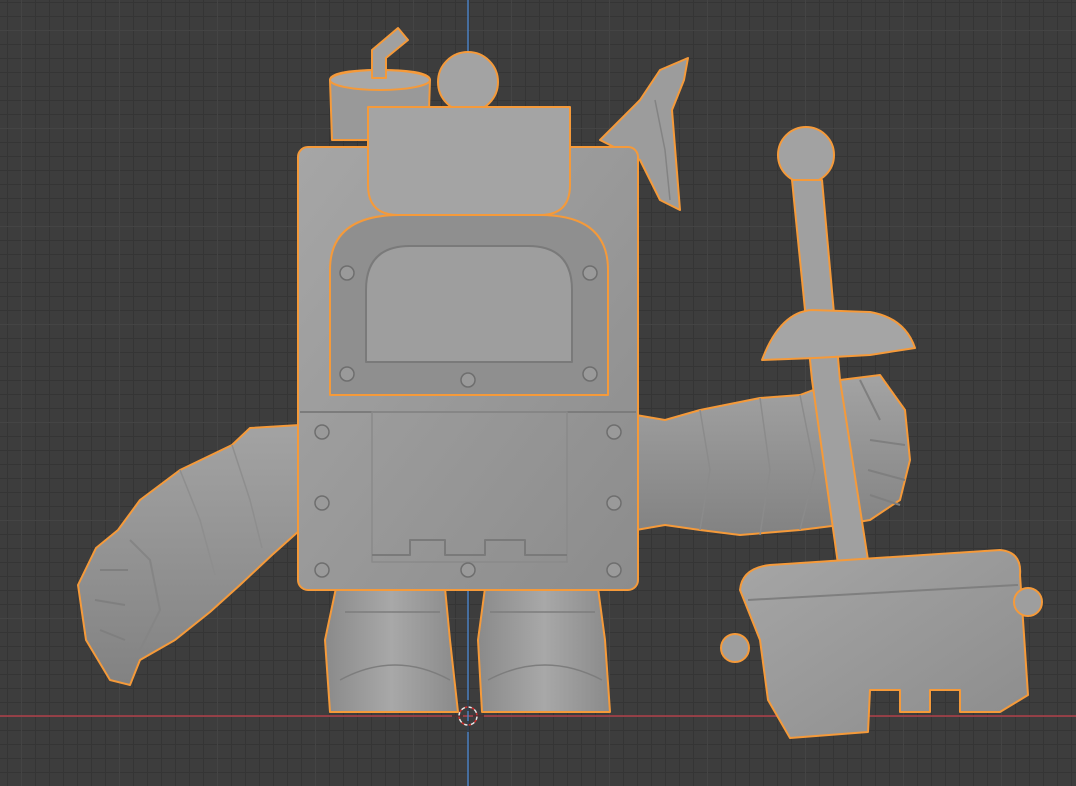 This screenshot has width=1076, height=786. I want to click on window, so click(469, 305).